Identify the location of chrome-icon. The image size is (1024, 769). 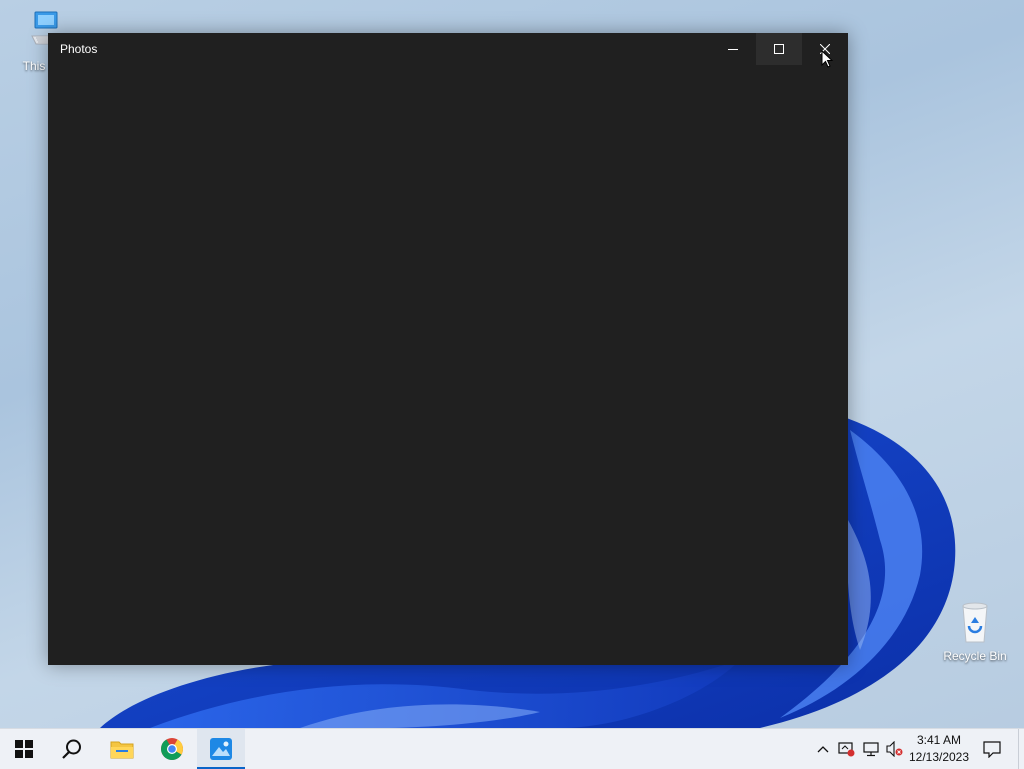
(172, 749).